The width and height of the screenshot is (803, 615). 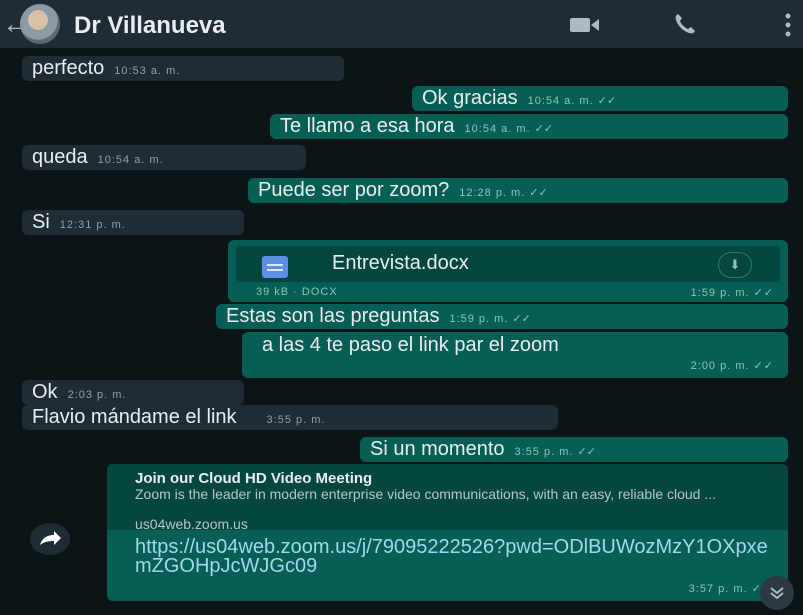 What do you see at coordinates (68, 68) in the screenshot?
I see `message-text: perfecto` at bounding box center [68, 68].